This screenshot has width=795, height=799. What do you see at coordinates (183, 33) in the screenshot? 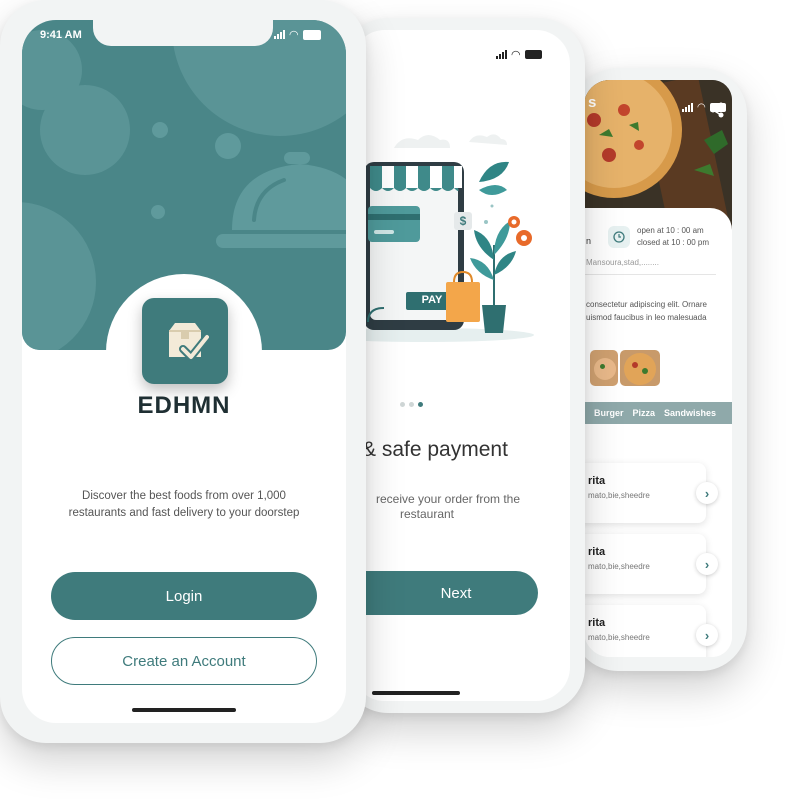
I see `phone-notch` at bounding box center [183, 33].